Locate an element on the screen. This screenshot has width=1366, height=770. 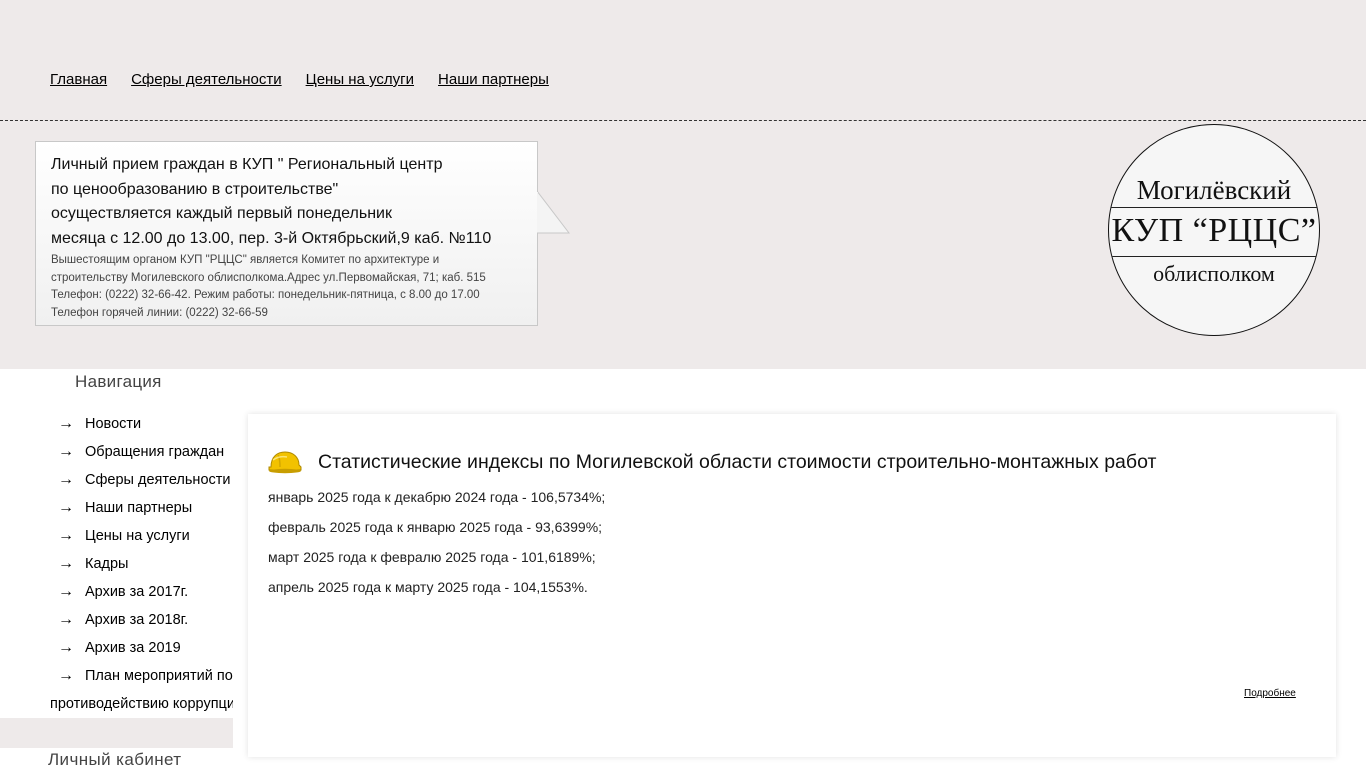
sidebar-item-label: Цены на услуги is located at coordinates (137, 536).